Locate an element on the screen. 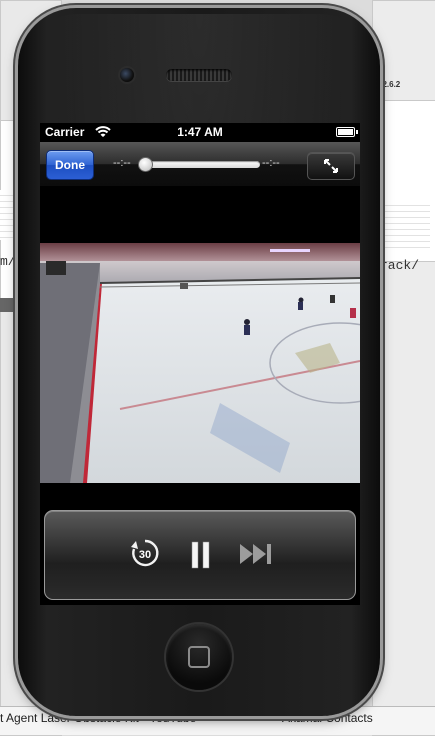 This screenshot has width=435, height=736. scrubber-thumb is located at coordinates (145, 164).